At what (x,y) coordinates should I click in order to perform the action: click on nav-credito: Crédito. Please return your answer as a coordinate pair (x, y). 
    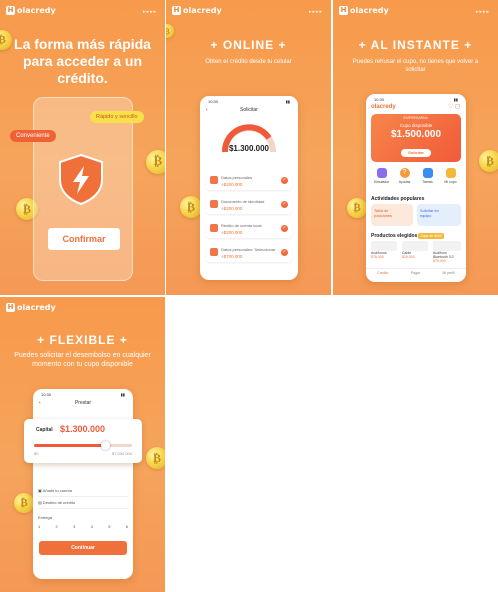
    Looking at the image, I should click on (382, 276).